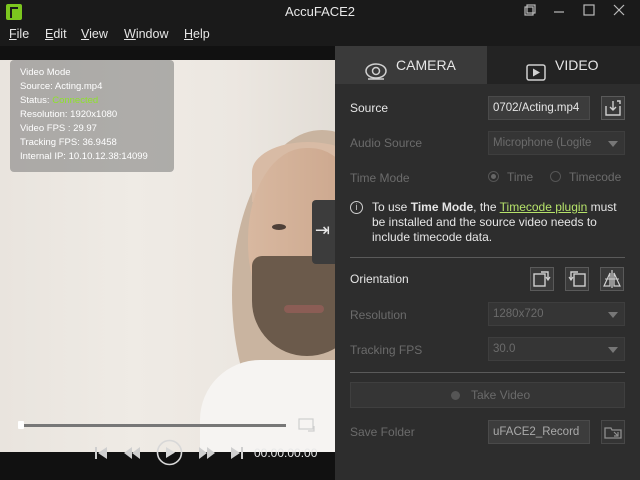 The height and width of the screenshot is (480, 640). I want to click on menu-window: Window, so click(146, 34).